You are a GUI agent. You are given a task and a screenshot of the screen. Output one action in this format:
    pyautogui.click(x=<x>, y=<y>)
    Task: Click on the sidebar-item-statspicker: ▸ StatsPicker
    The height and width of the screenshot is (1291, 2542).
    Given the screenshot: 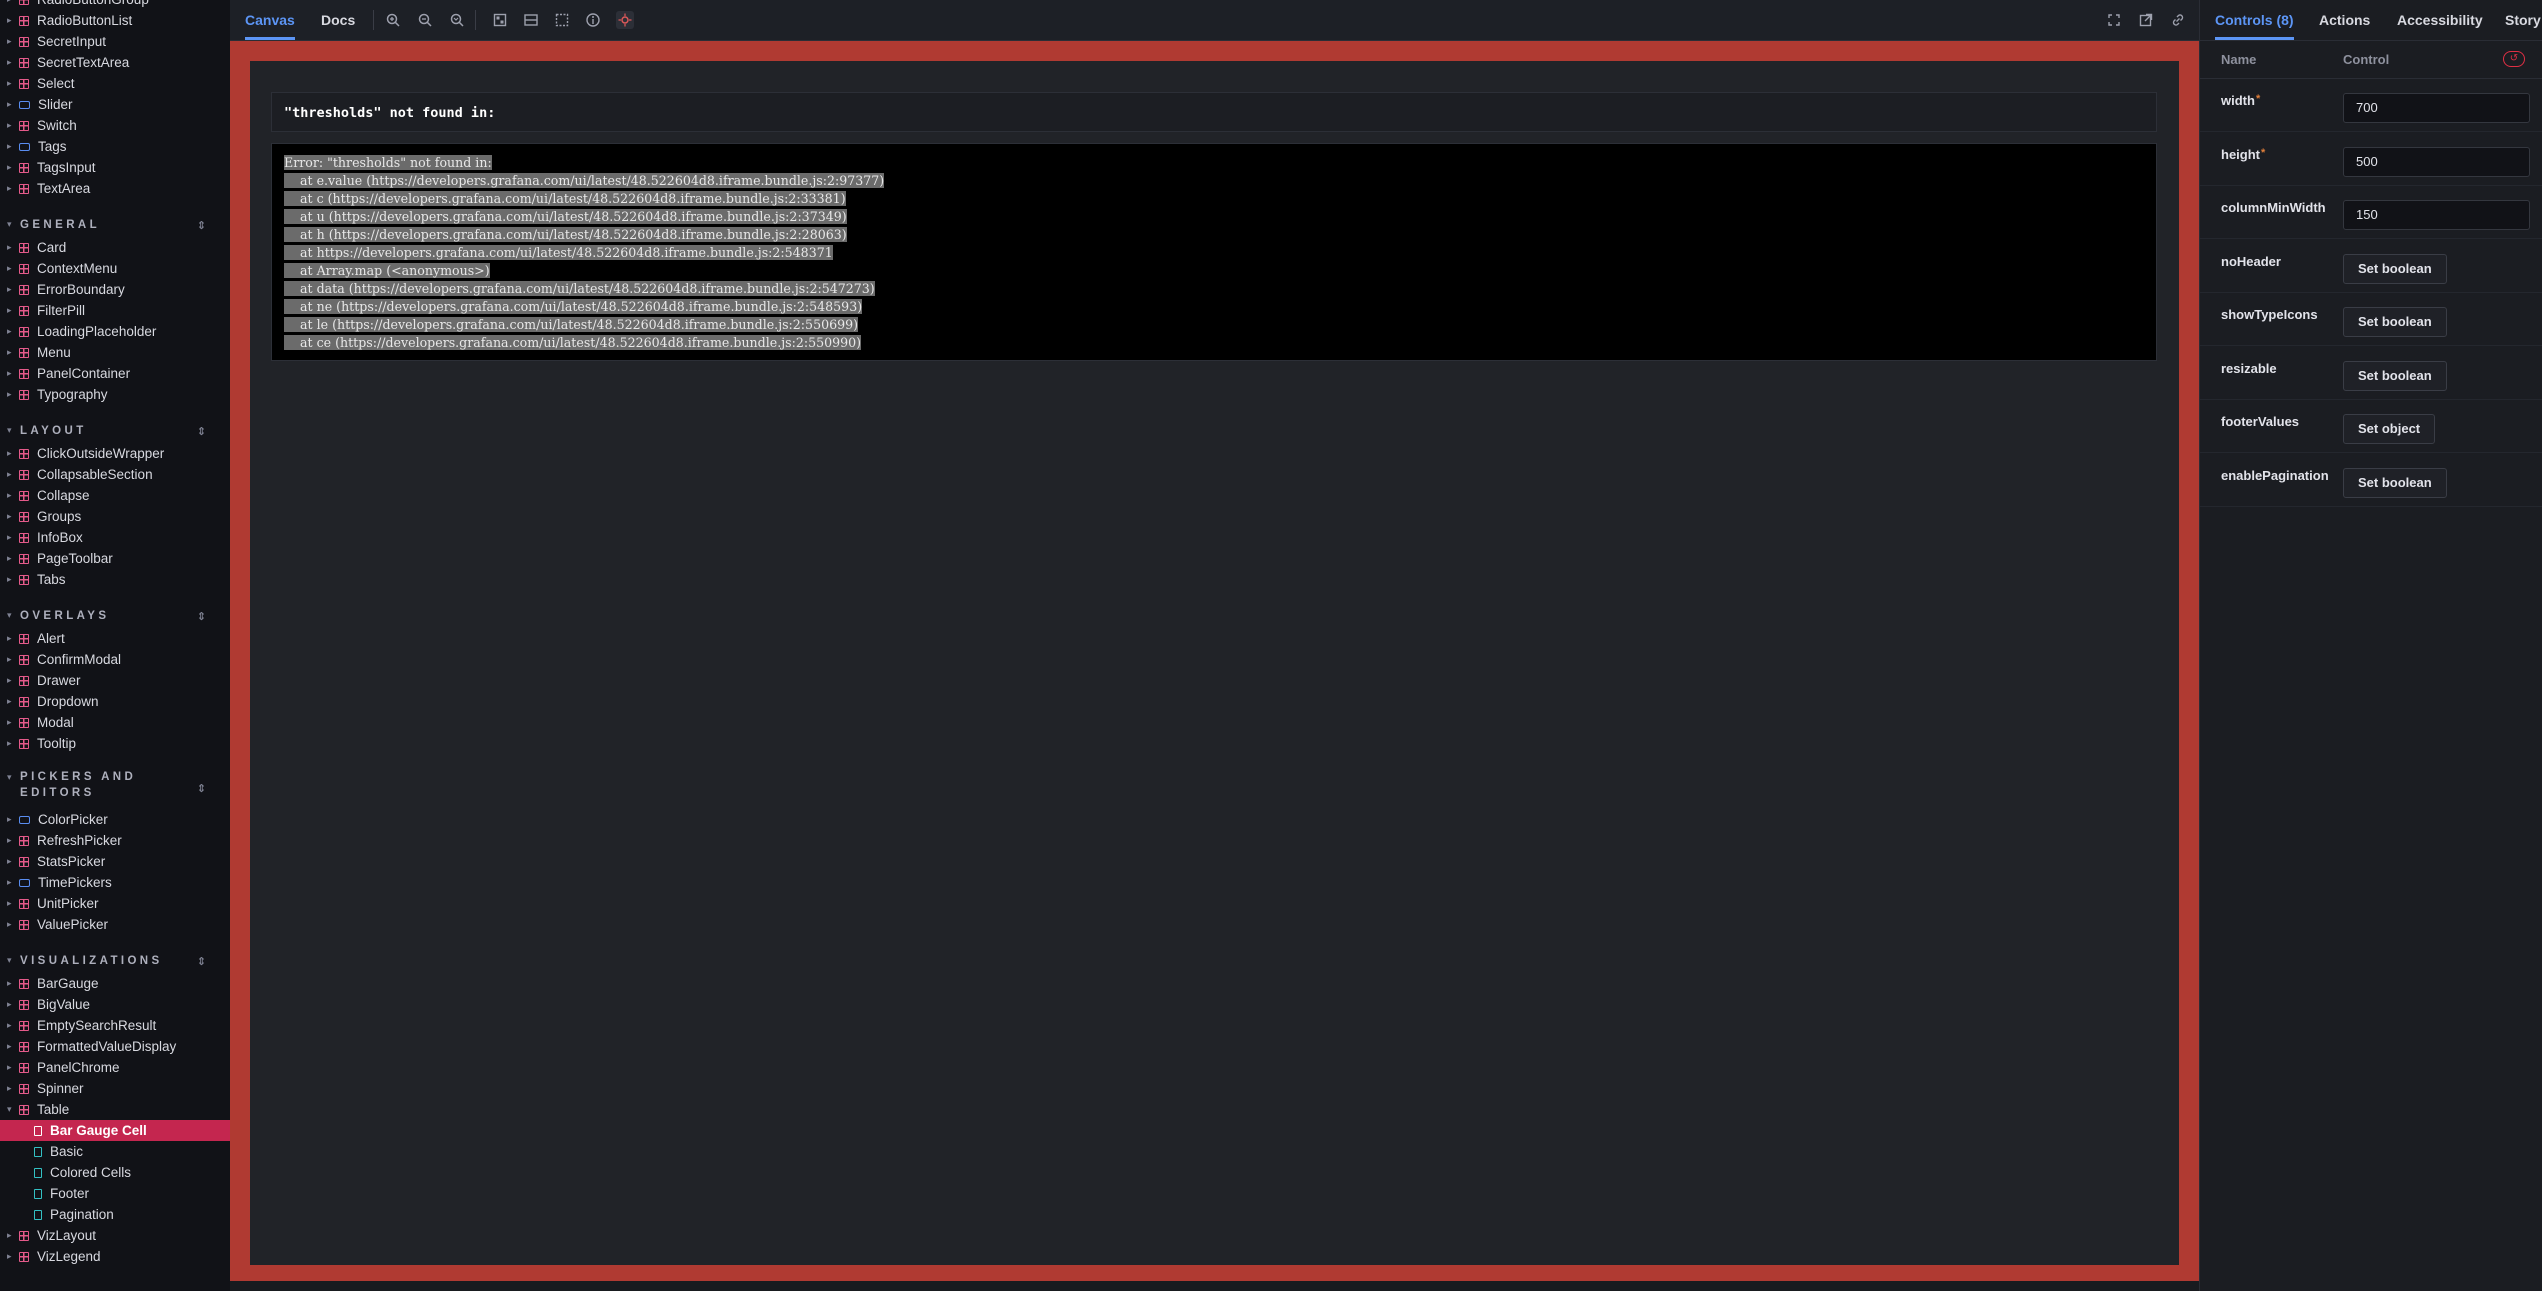 What is the action you would take?
    pyautogui.click(x=115, y=861)
    